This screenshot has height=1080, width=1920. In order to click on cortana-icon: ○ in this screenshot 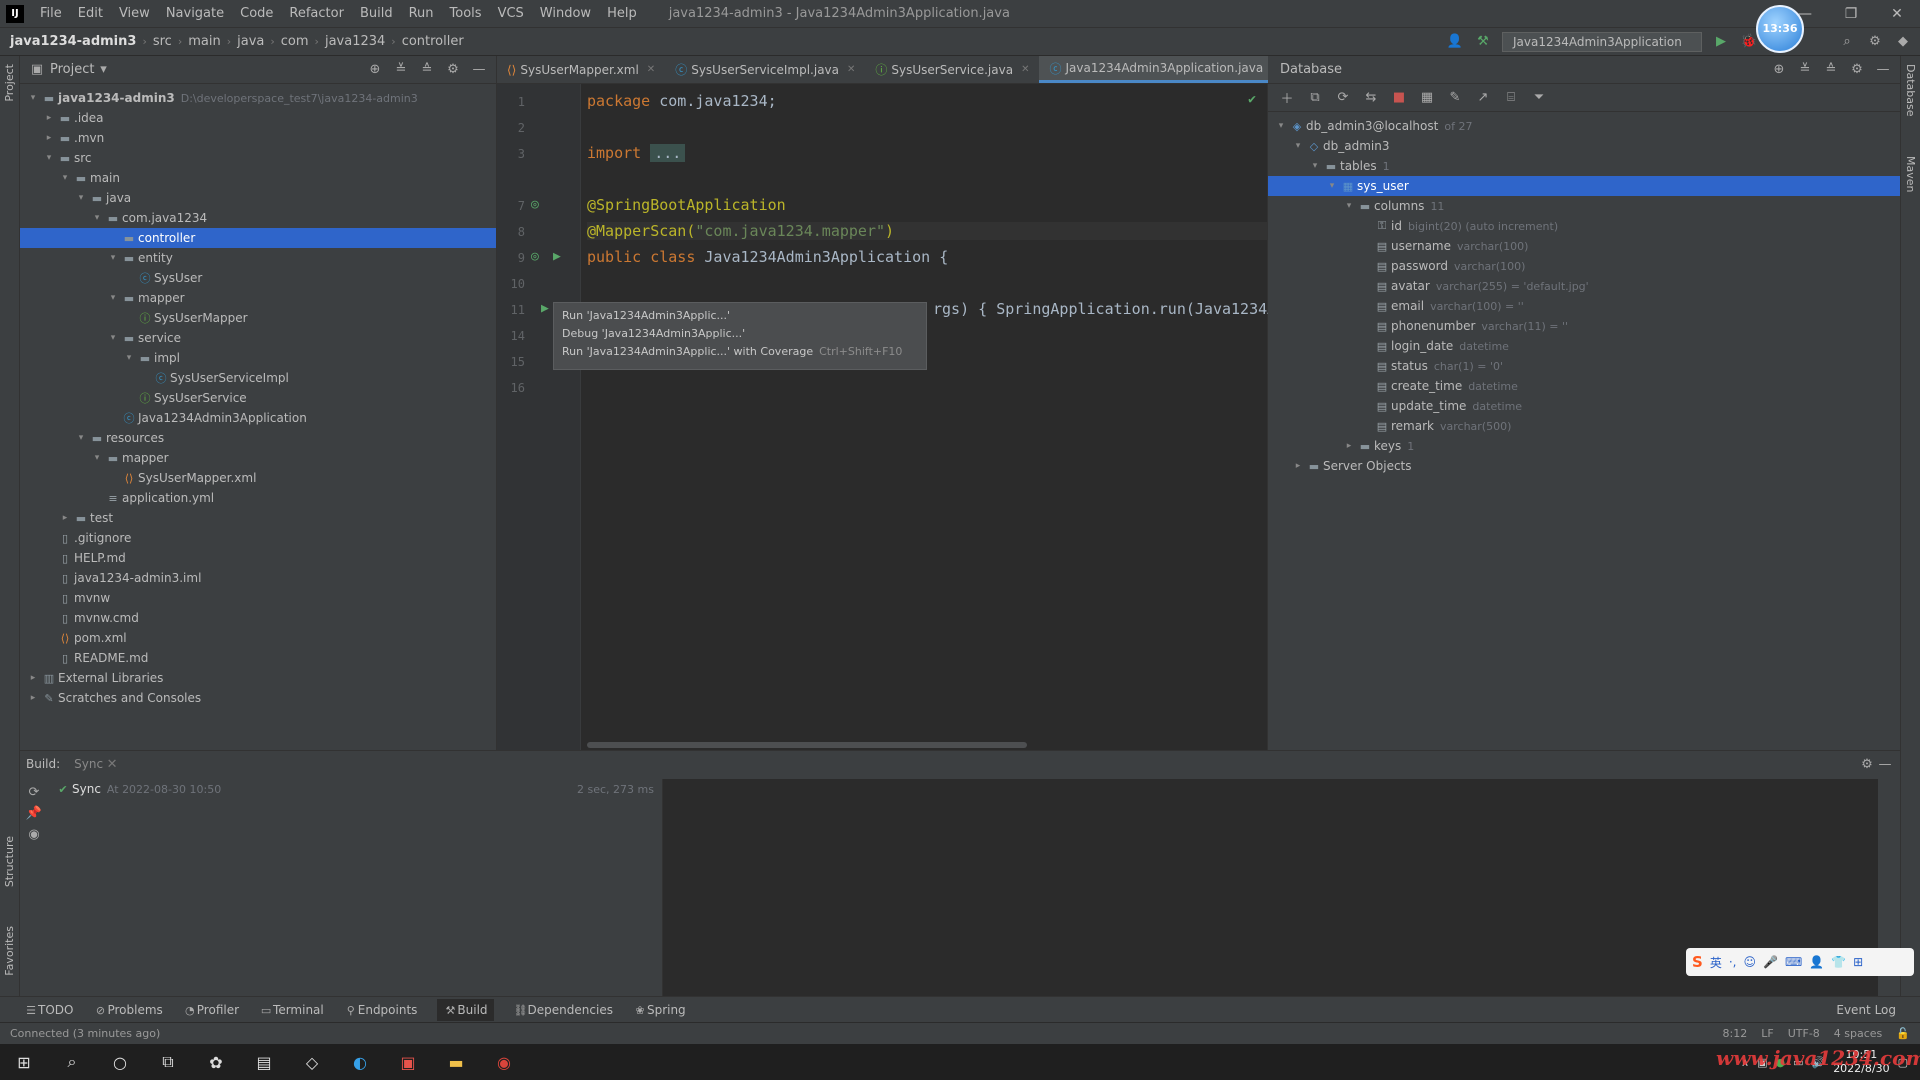, I will do `click(120, 1062)`.